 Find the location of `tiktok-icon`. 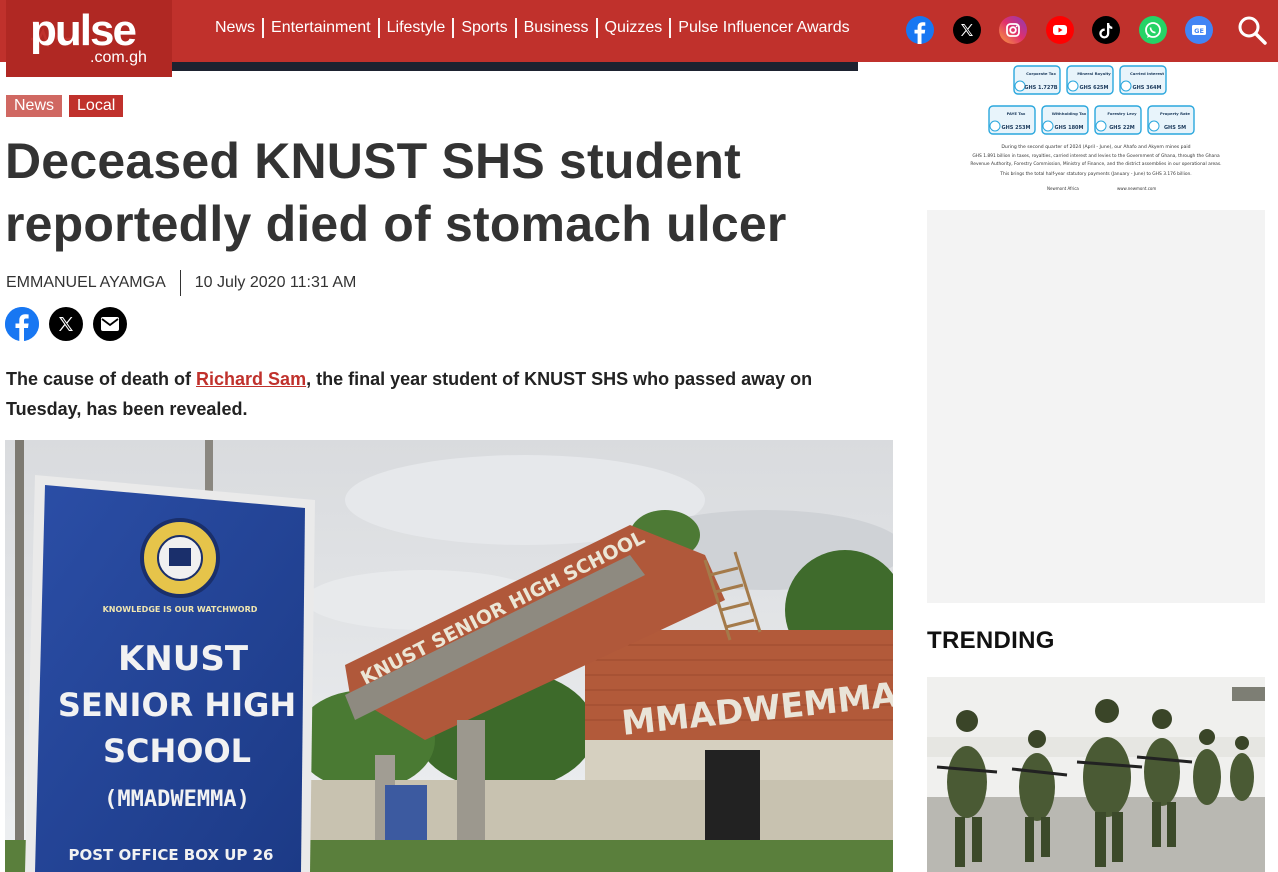

tiktok-icon is located at coordinates (1106, 31).